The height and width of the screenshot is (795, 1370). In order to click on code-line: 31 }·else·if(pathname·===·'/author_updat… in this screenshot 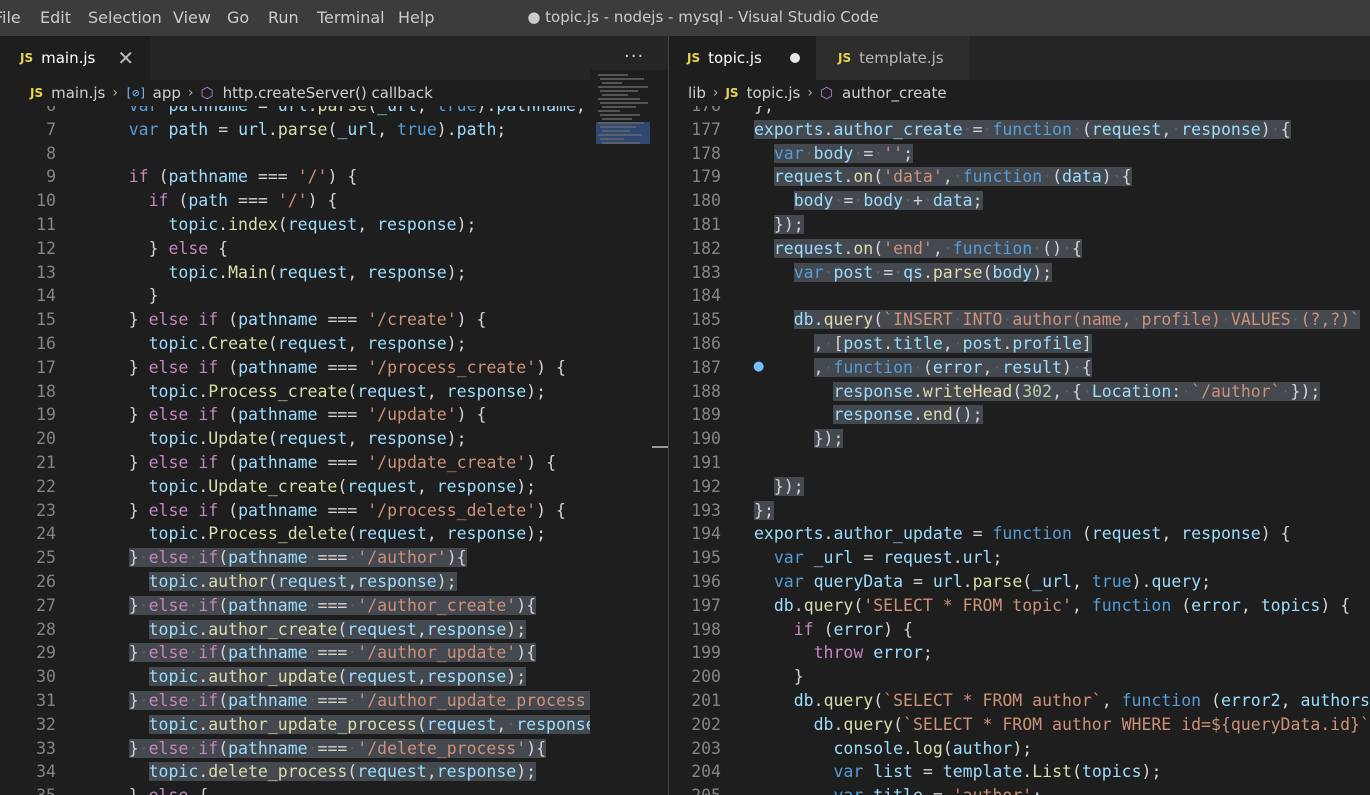, I will do `click(334, 701)`.